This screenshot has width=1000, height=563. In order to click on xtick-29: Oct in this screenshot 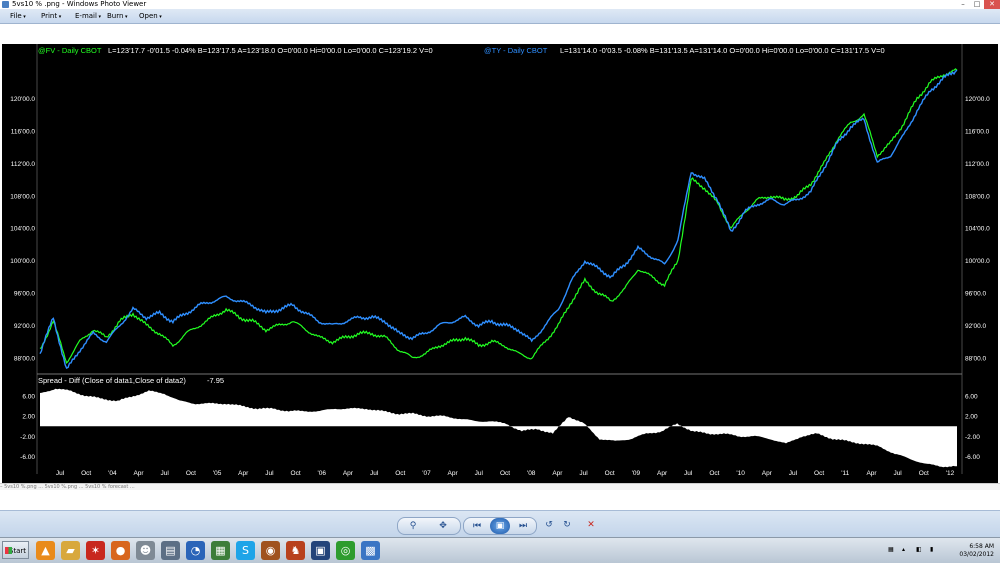, I will do `click(819, 473)`.